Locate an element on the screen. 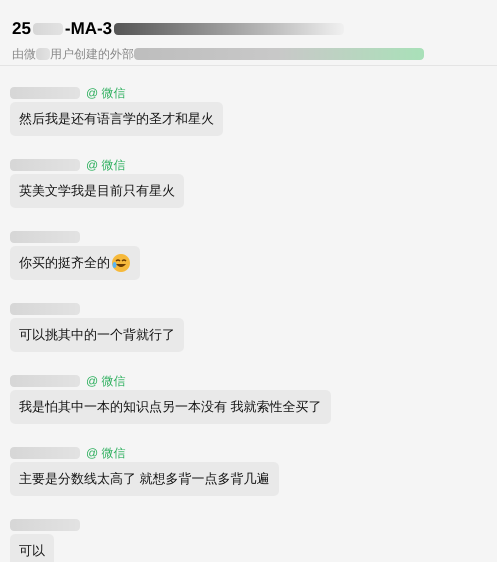  message-text: 英美文学我是目前只有星火 is located at coordinates (97, 191).